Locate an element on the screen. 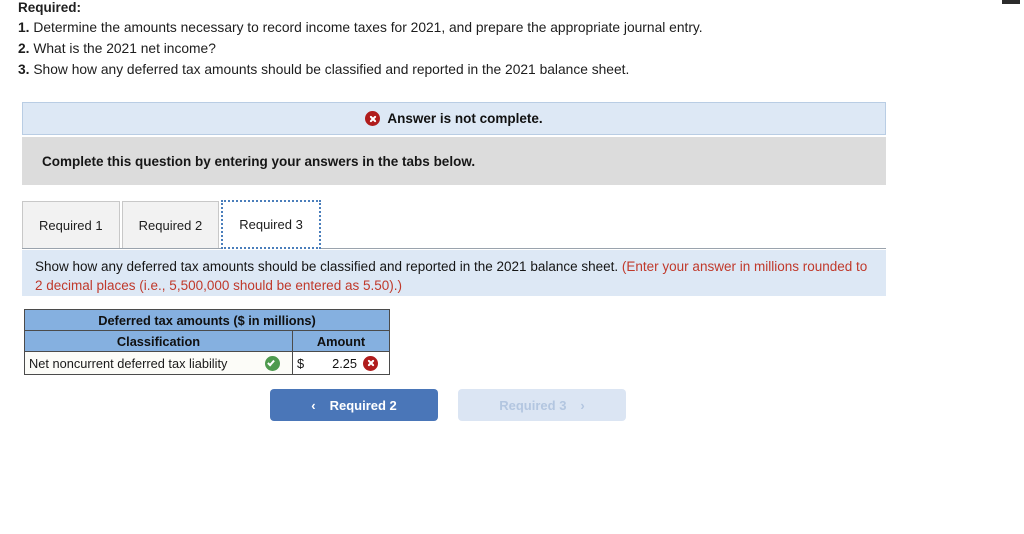 The height and width of the screenshot is (534, 1024). chevron-right-icon: › is located at coordinates (582, 405).